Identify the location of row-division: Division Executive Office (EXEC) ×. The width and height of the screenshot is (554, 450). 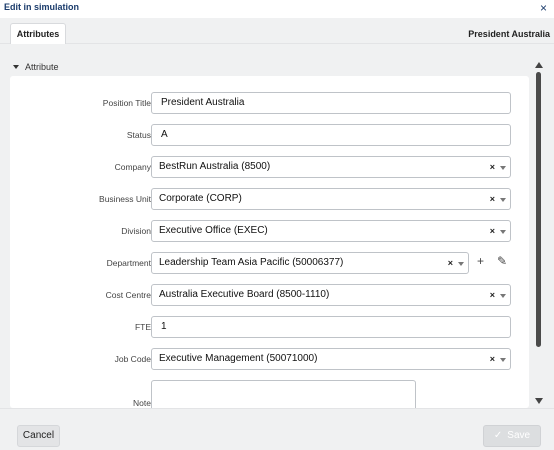
(269, 231).